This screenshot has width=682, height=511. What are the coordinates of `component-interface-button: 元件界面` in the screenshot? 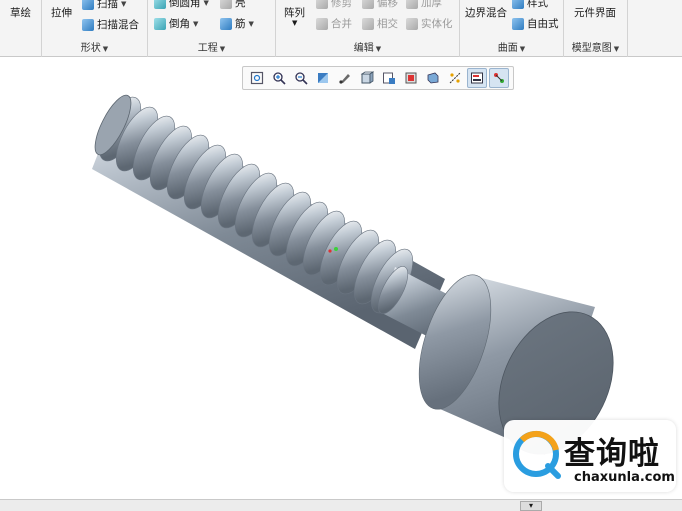 It's located at (595, 12).